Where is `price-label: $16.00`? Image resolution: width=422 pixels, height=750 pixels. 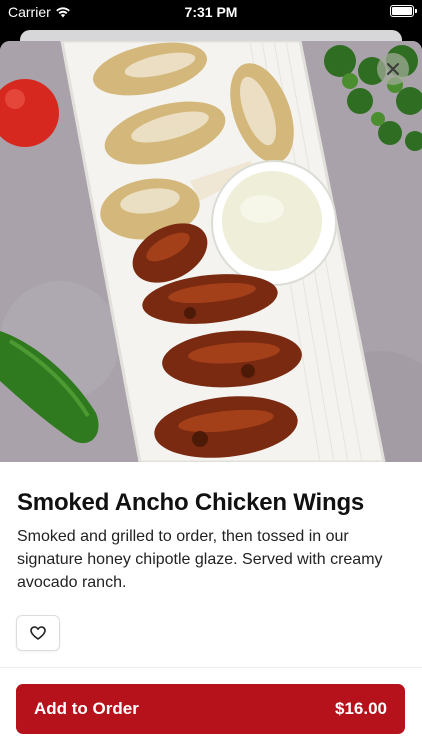
price-label: $16.00 is located at coordinates (361, 708).